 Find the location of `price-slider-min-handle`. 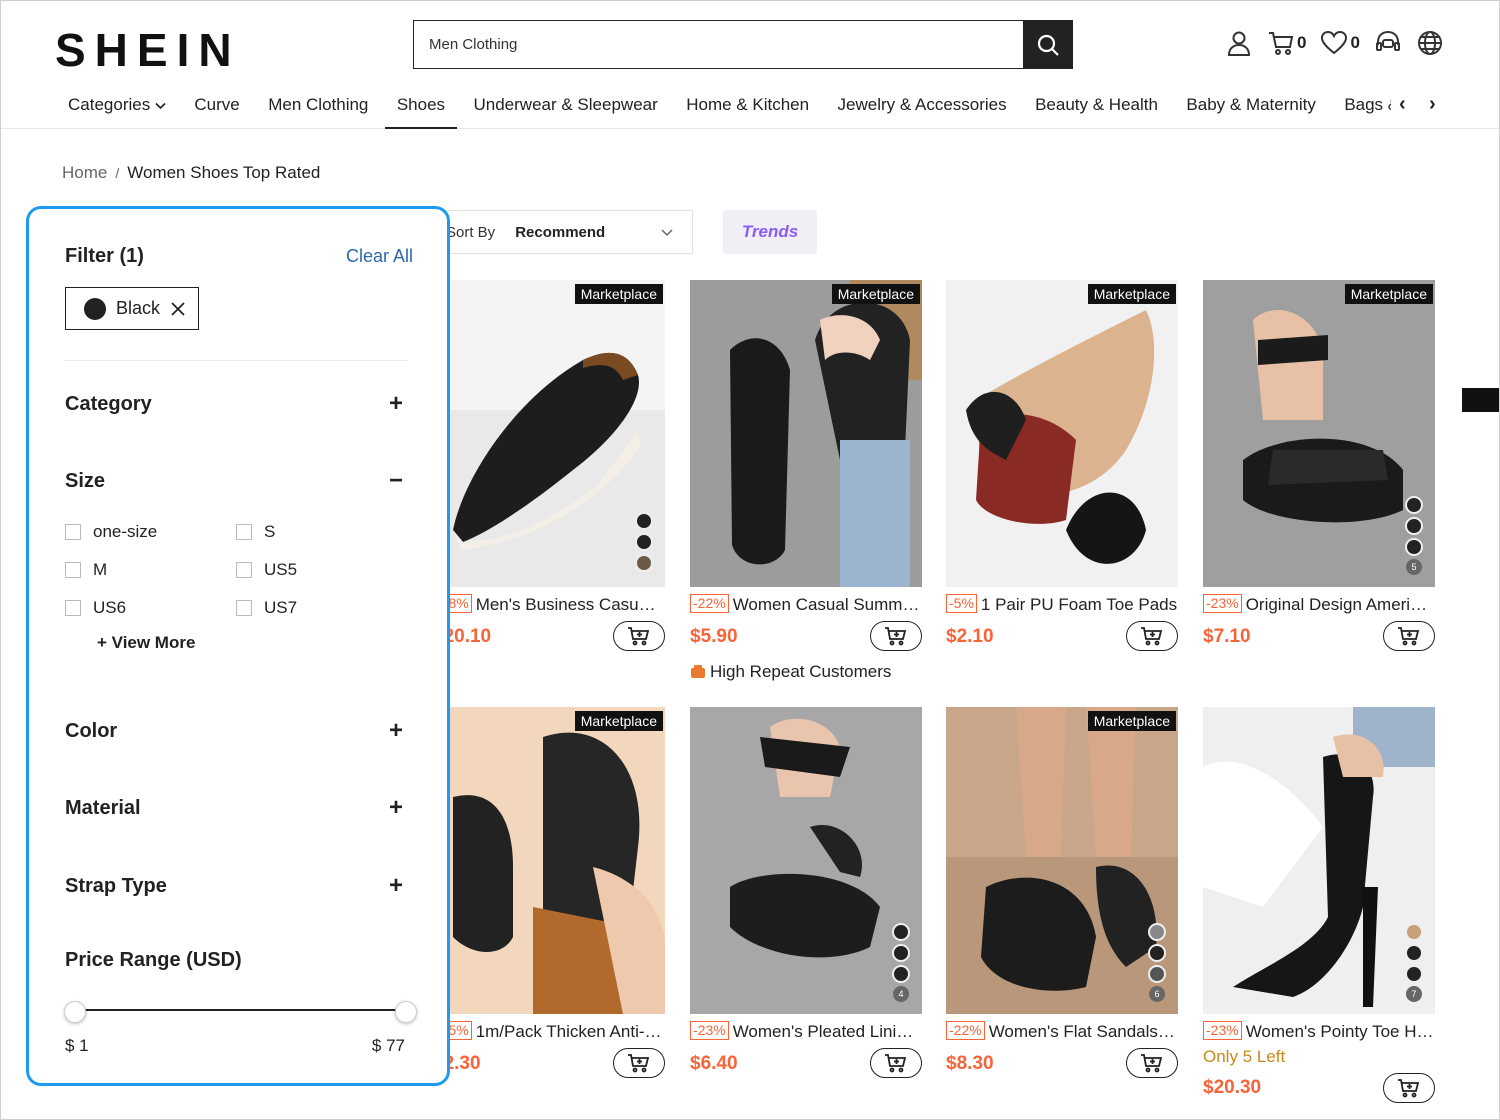

price-slider-min-handle is located at coordinates (75, 1012).